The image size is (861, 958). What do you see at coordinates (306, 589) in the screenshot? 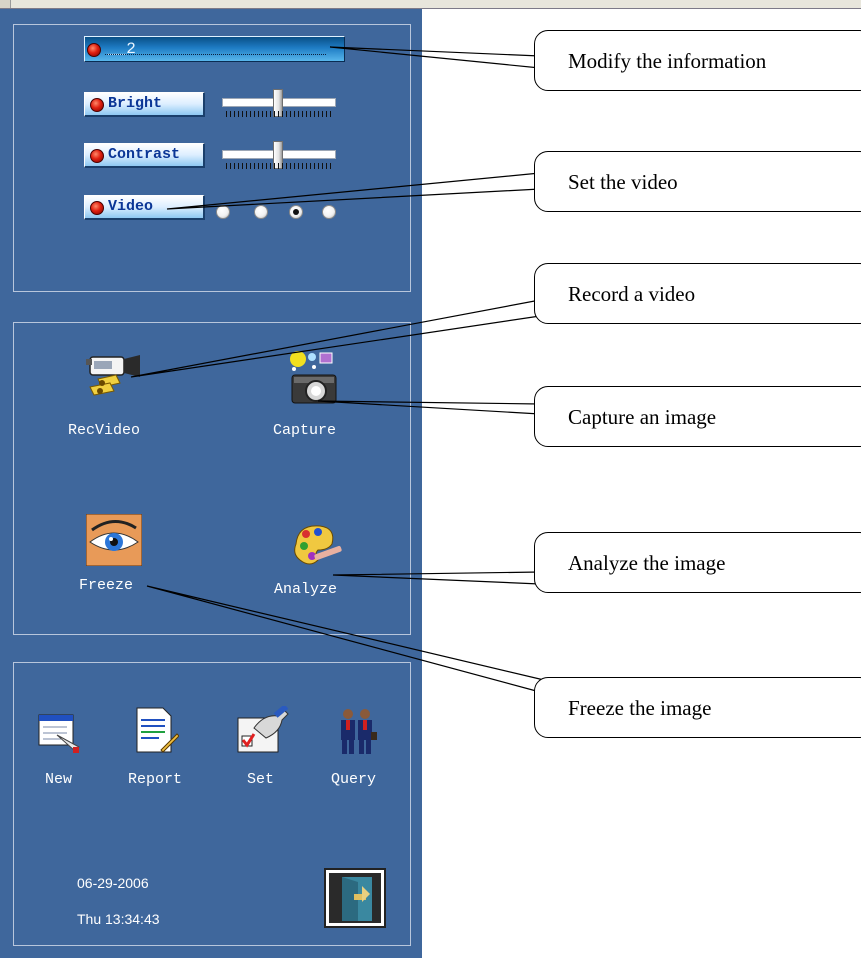
I see `analyze-label: Analyze` at bounding box center [306, 589].